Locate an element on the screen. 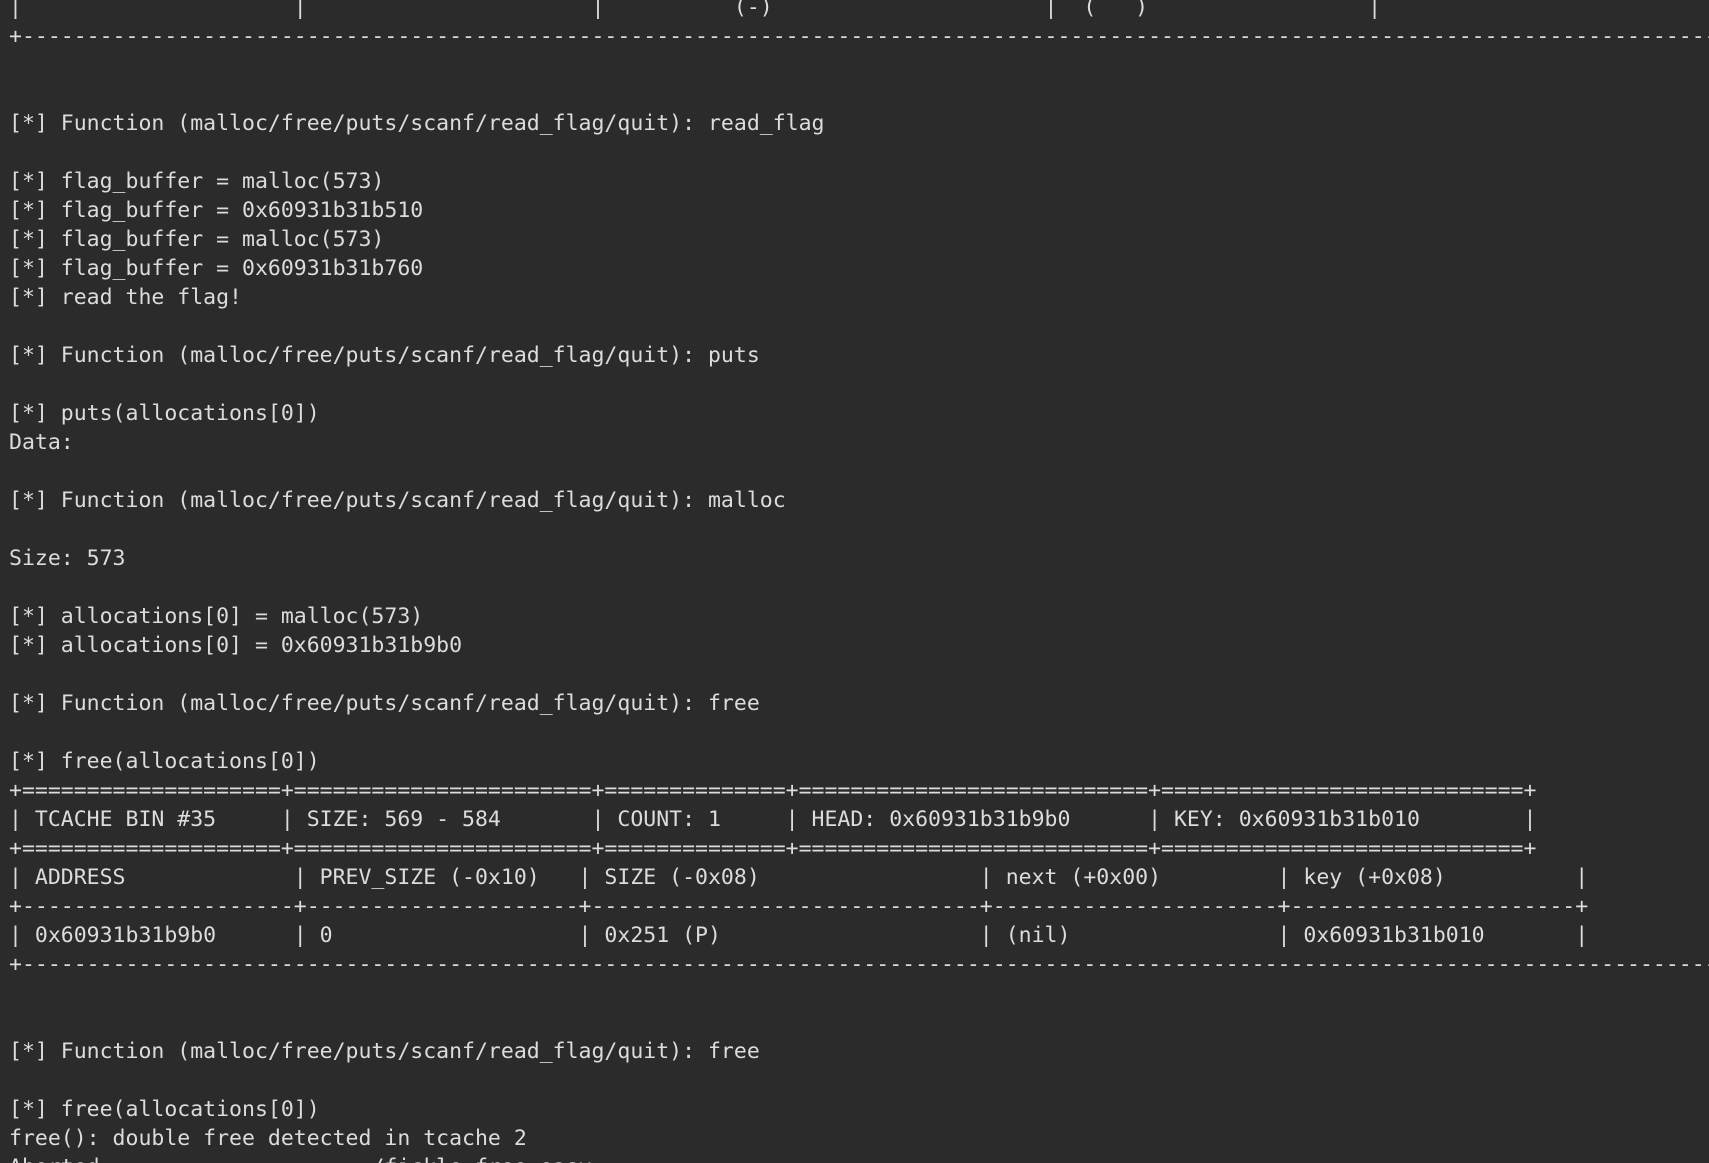 Image resolution: width=1709 pixels, height=1163 pixels. terminal-line: [*] allocations[0] = malloc(573) is located at coordinates (216, 616).